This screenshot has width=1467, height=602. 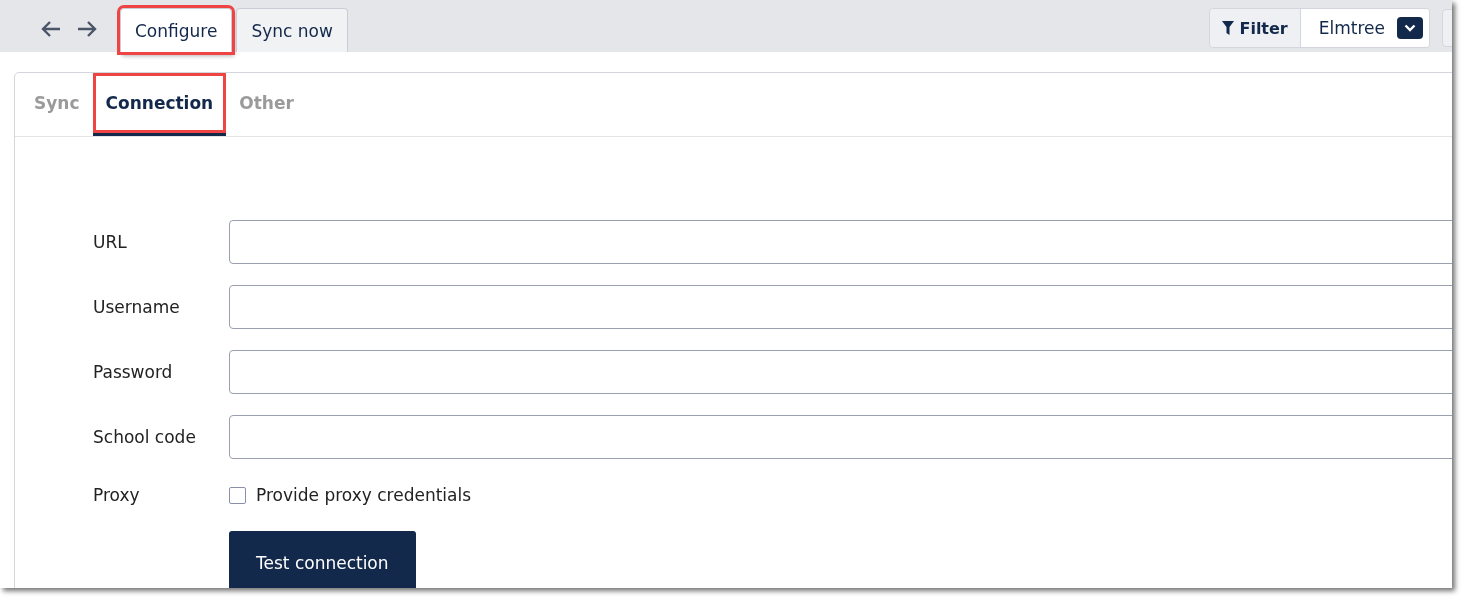 What do you see at coordinates (292, 30) in the screenshot?
I see `top-tab: Sync now` at bounding box center [292, 30].